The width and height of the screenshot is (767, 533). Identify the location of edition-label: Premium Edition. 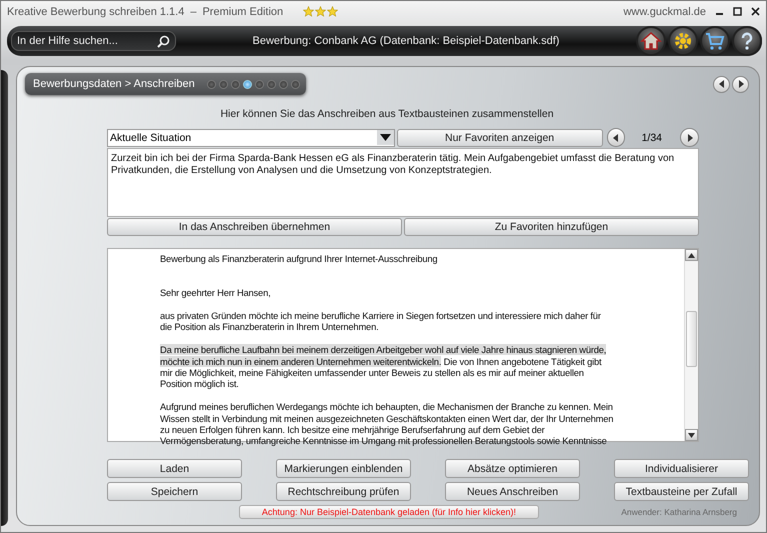
(243, 12).